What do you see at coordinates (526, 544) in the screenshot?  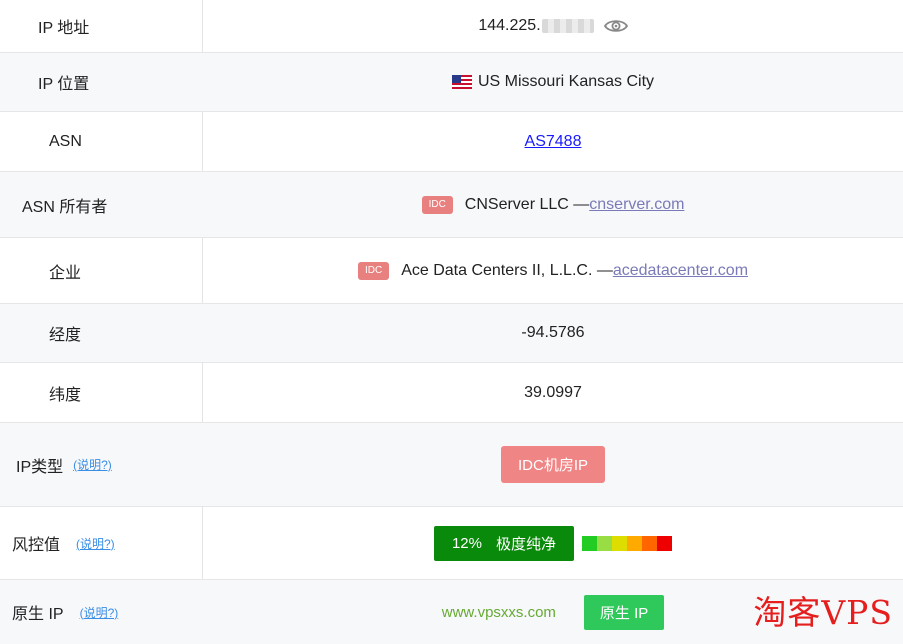 I see `risk-text: 极度纯净` at bounding box center [526, 544].